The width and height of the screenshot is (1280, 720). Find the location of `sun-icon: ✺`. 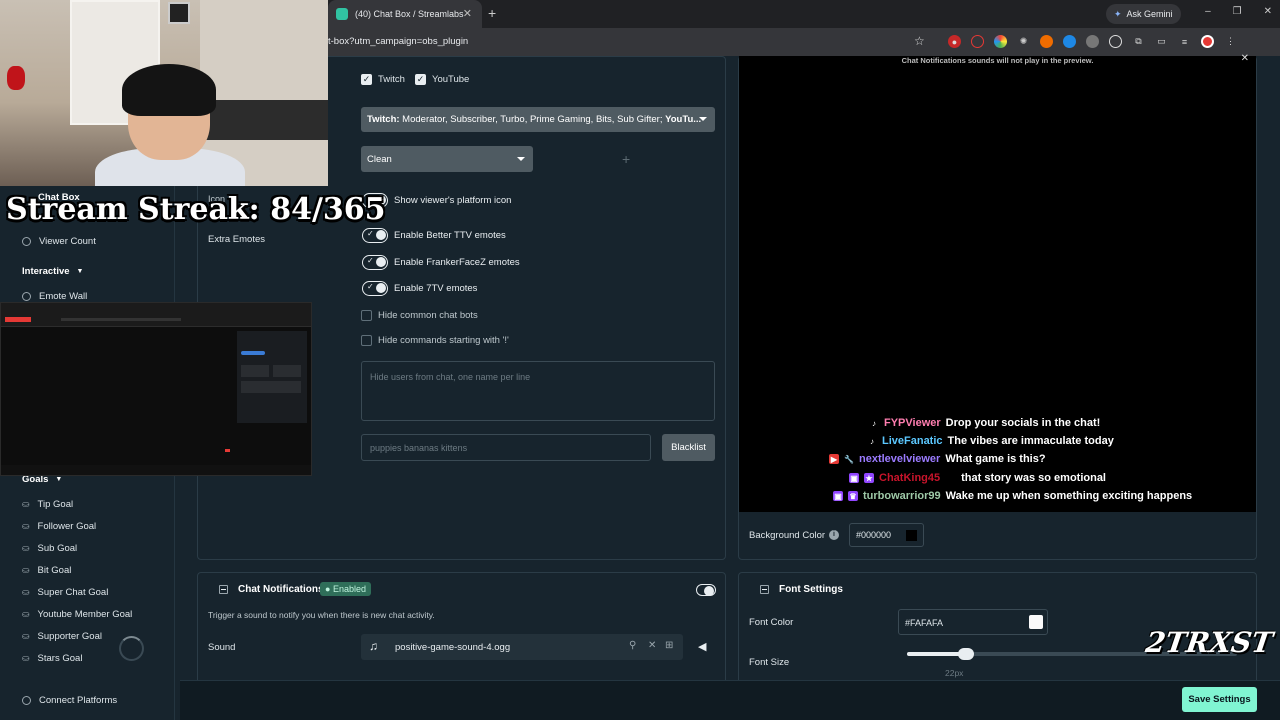

sun-icon: ✺ is located at coordinates (1023, 41).